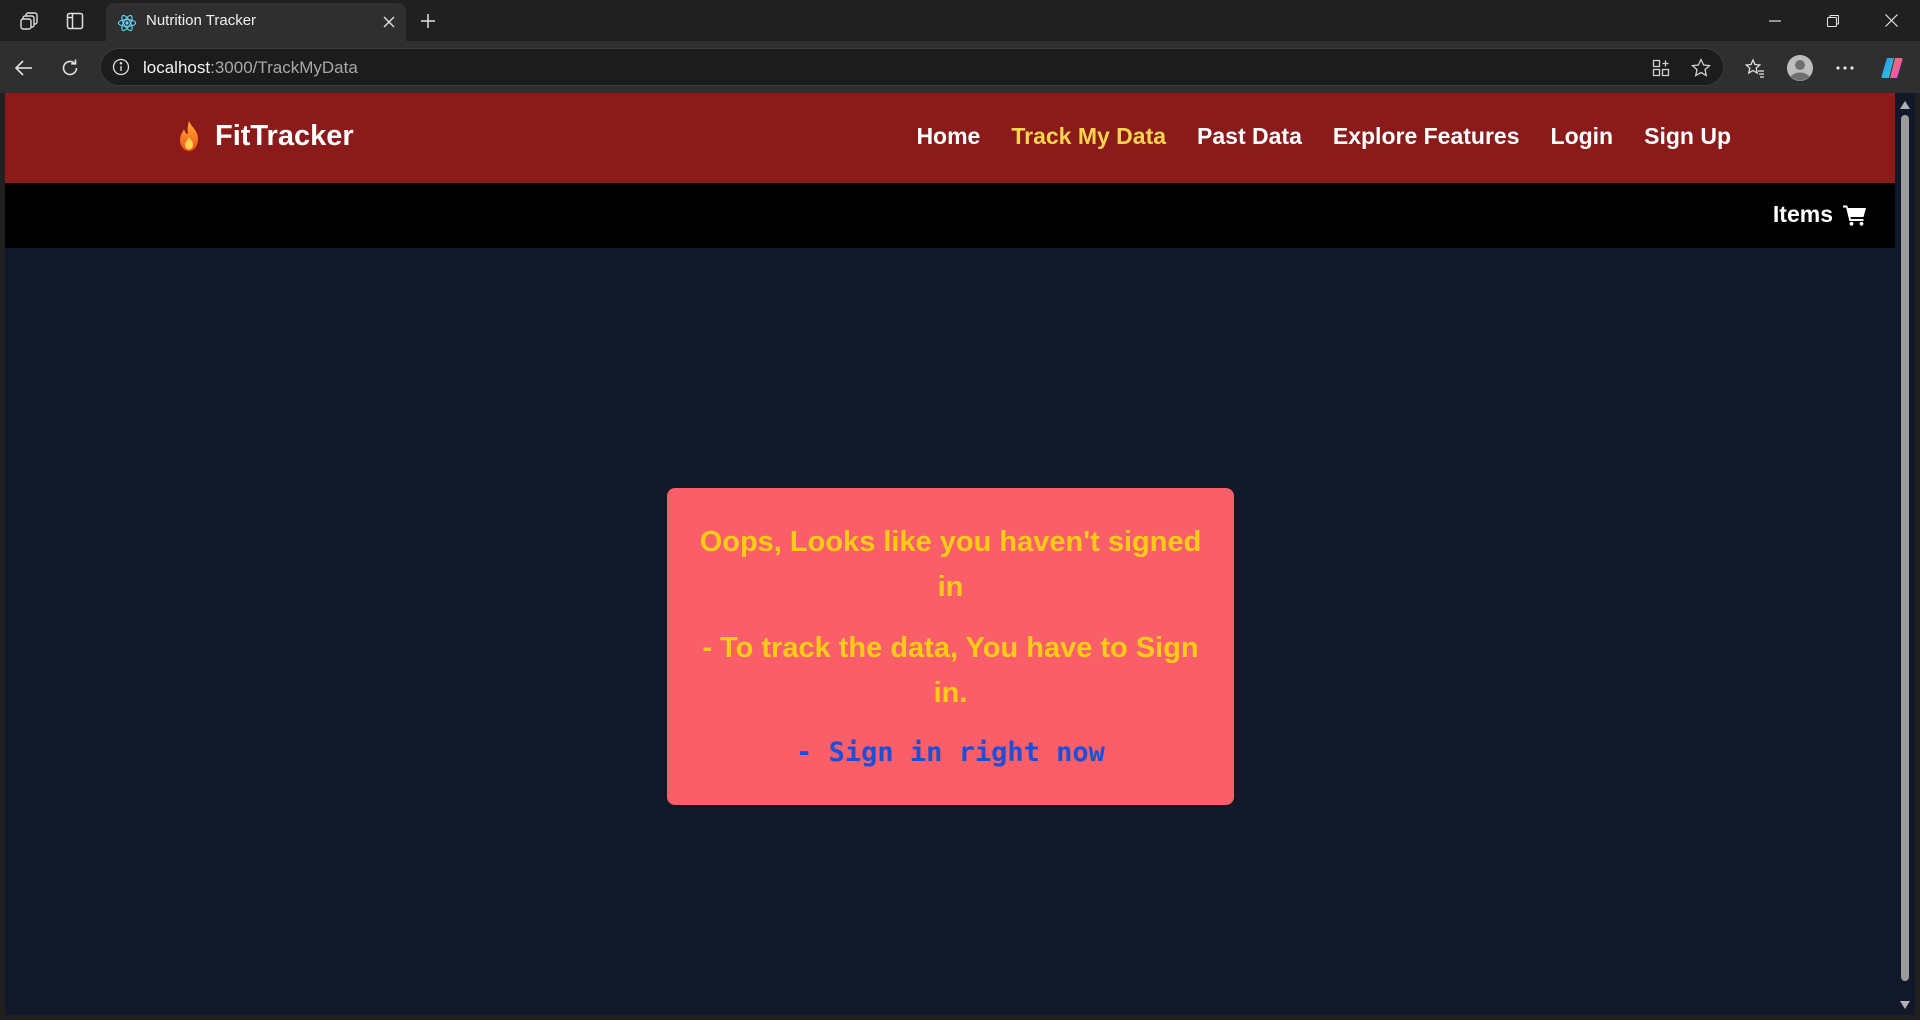 This screenshot has height=1020, width=1920. What do you see at coordinates (127, 23) in the screenshot?
I see `react-icon` at bounding box center [127, 23].